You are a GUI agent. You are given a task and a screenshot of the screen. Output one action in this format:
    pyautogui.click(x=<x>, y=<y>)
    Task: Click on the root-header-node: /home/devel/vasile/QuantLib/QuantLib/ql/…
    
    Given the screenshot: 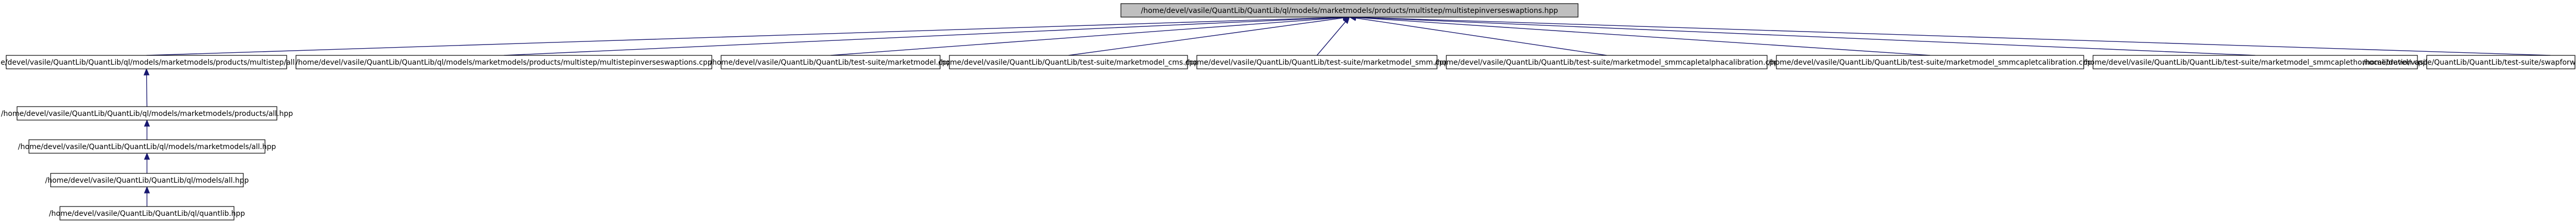 What is the action you would take?
    pyautogui.click(x=1350, y=10)
    